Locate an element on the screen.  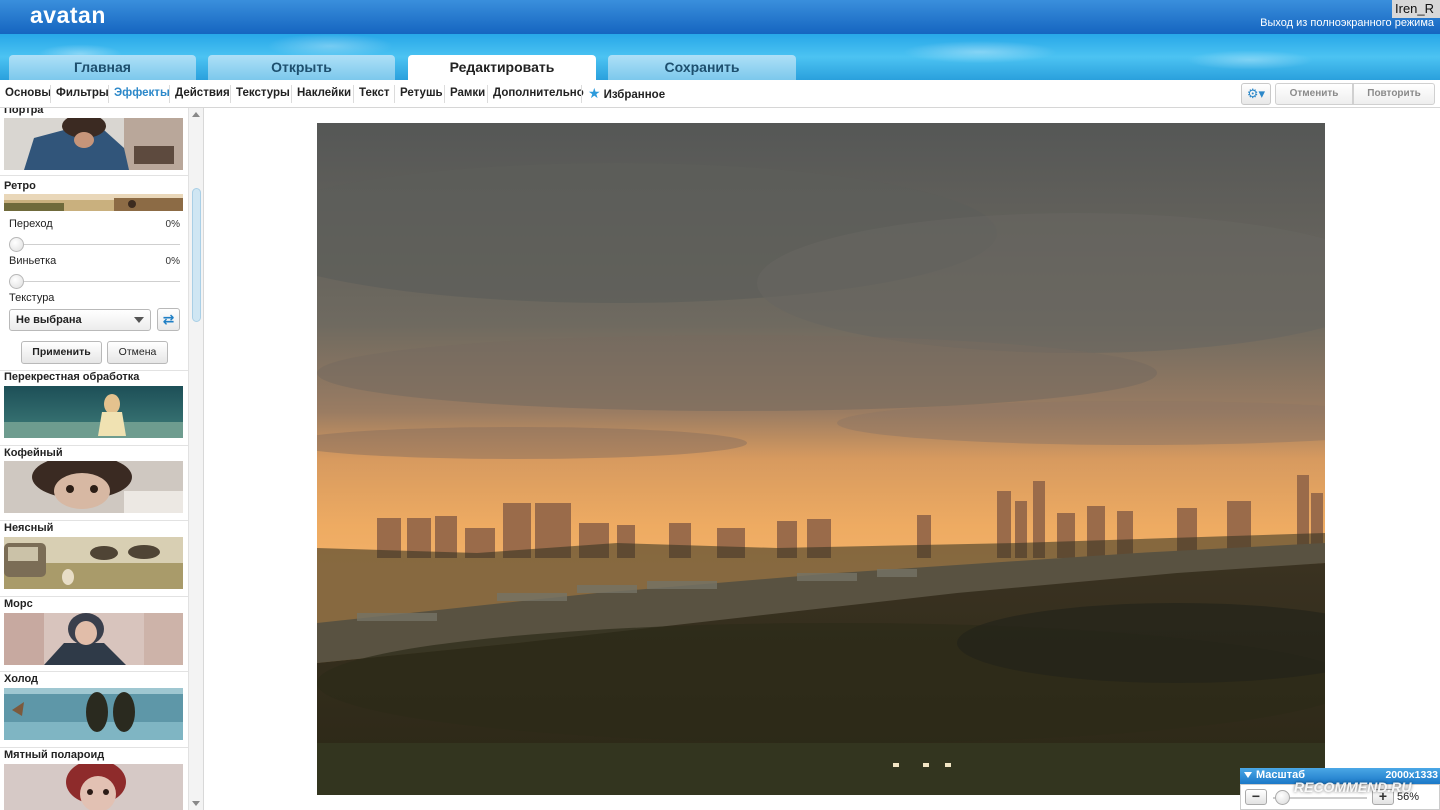
subtab-textures: Текстуры is located at coordinates (263, 93).